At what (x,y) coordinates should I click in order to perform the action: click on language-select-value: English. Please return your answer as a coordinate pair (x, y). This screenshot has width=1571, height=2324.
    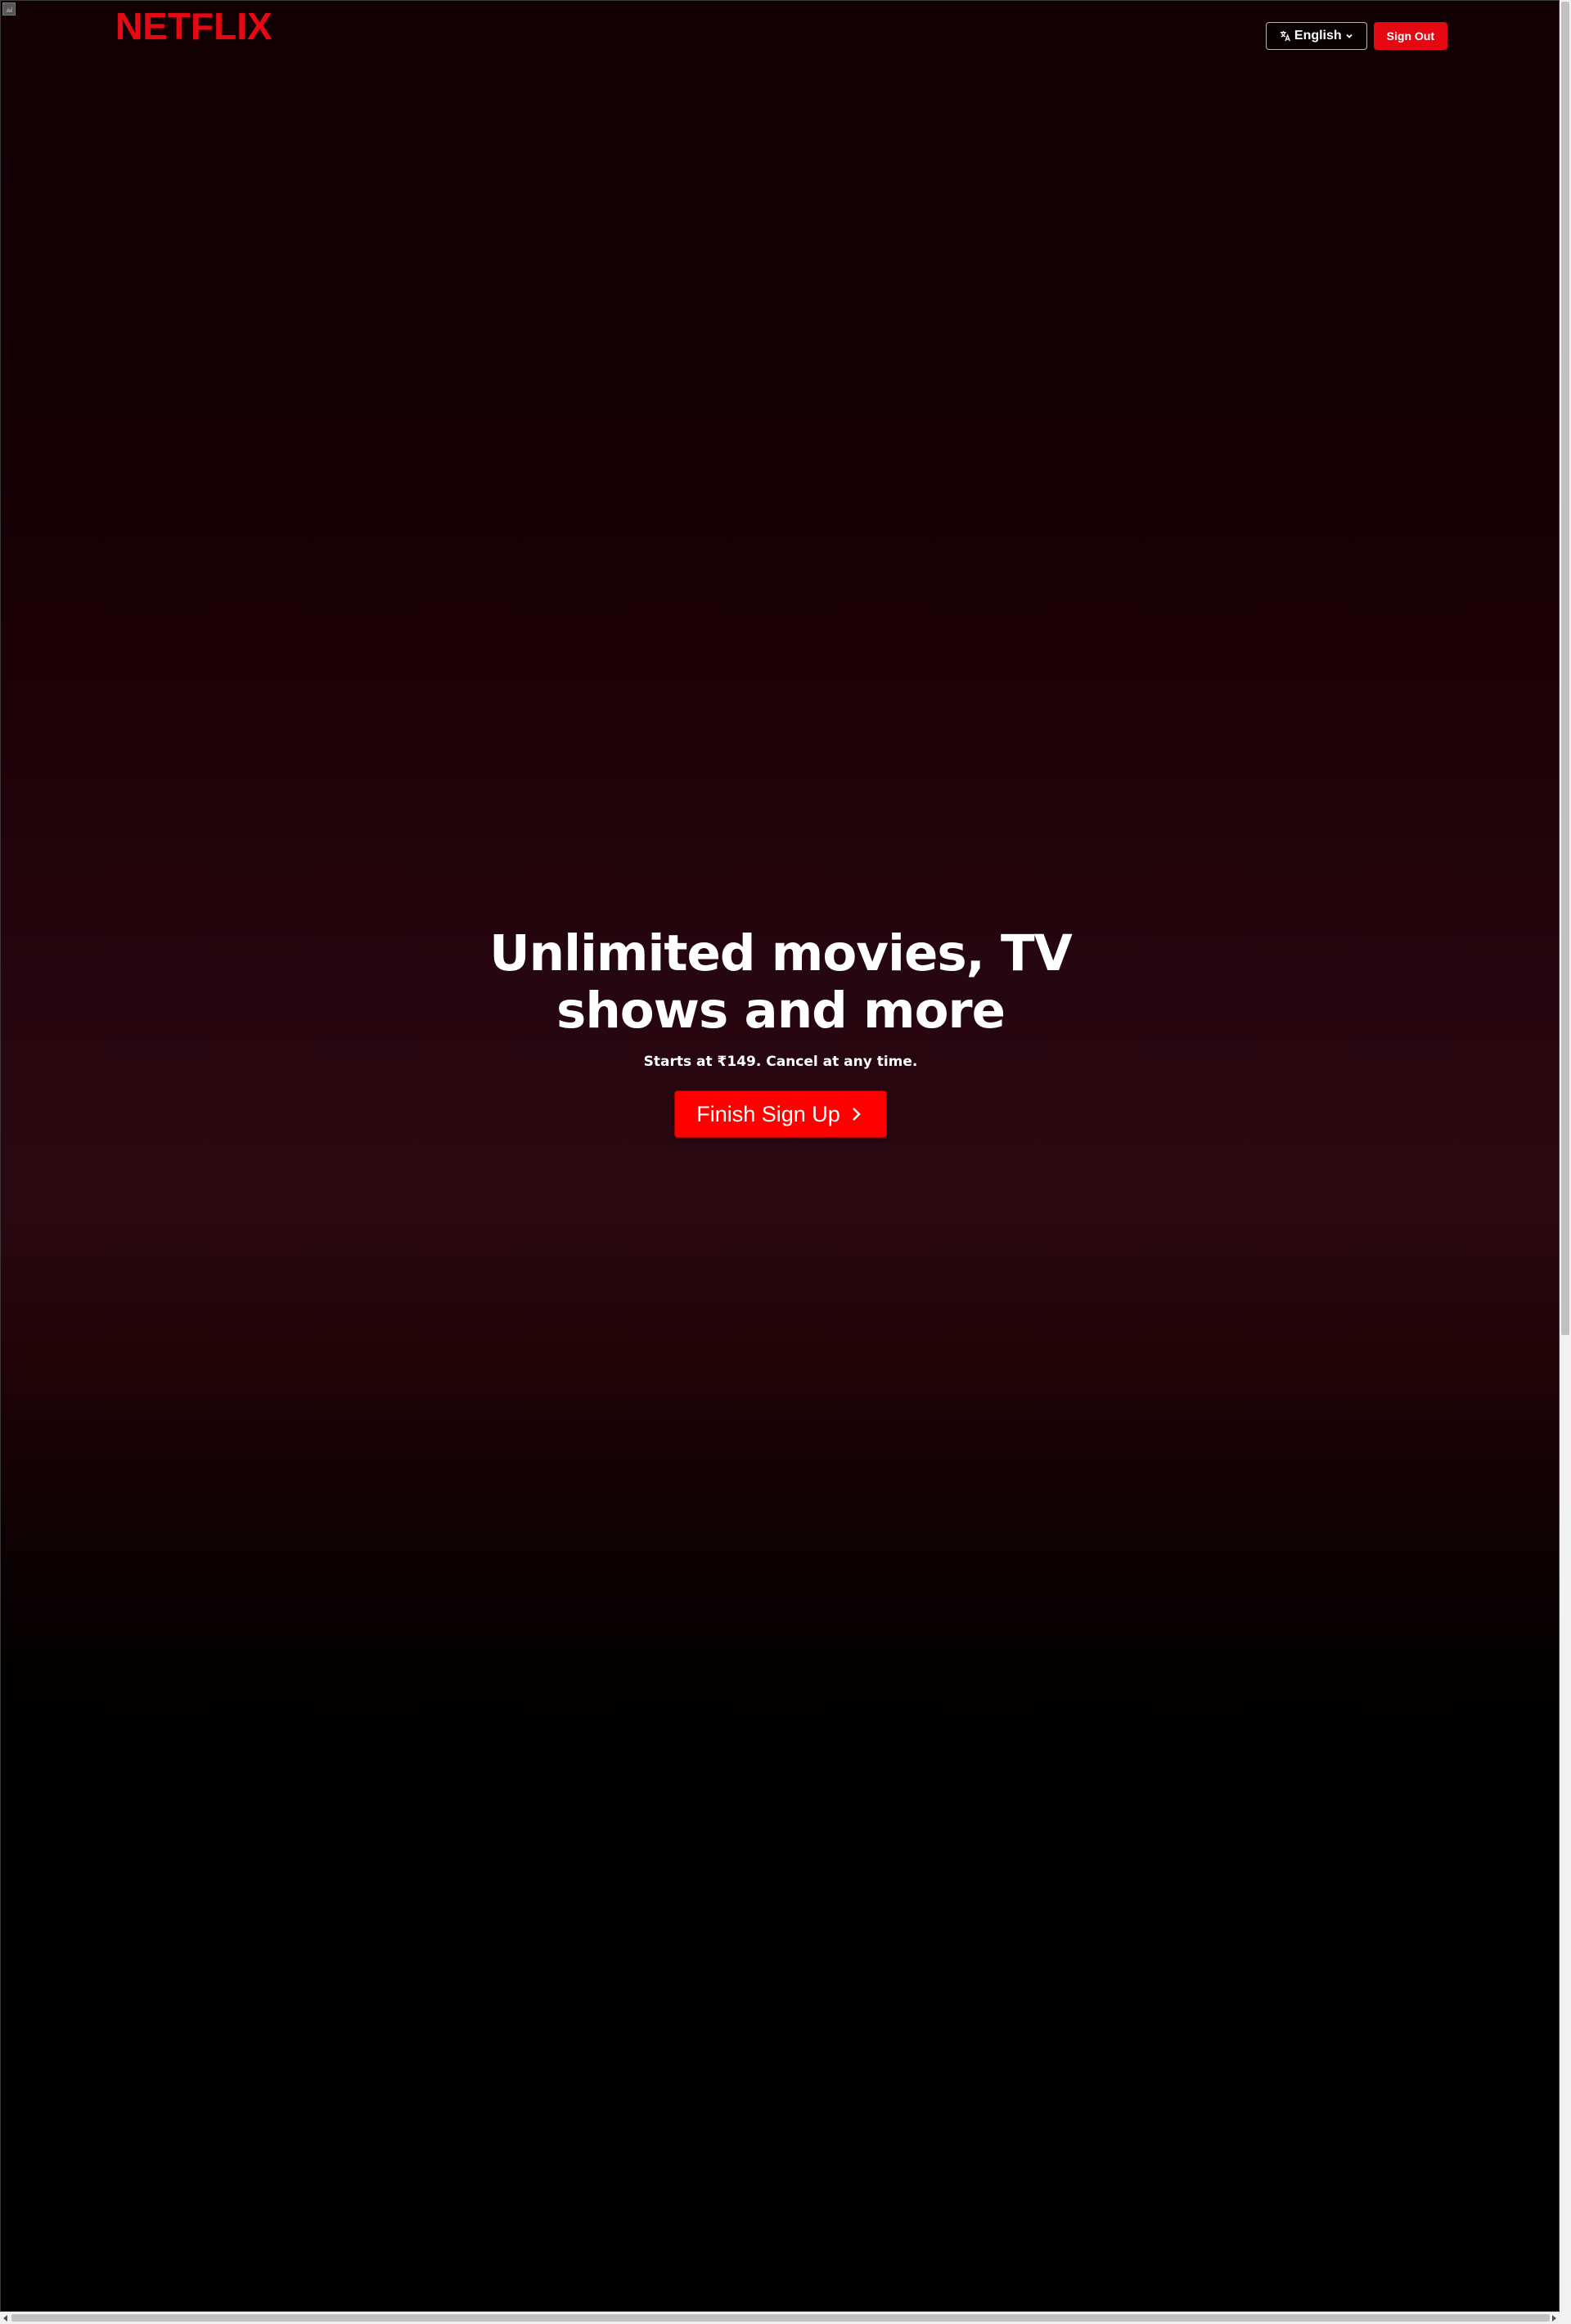
    Looking at the image, I should click on (1318, 36).